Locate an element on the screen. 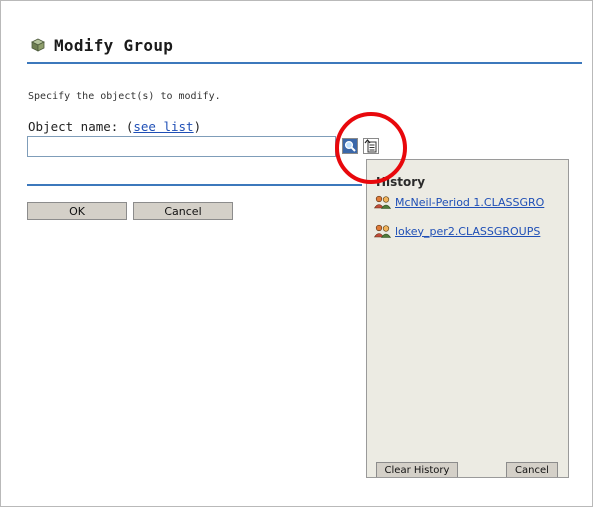 This screenshot has width=593, height=507. magnifier-icon is located at coordinates (350, 146).